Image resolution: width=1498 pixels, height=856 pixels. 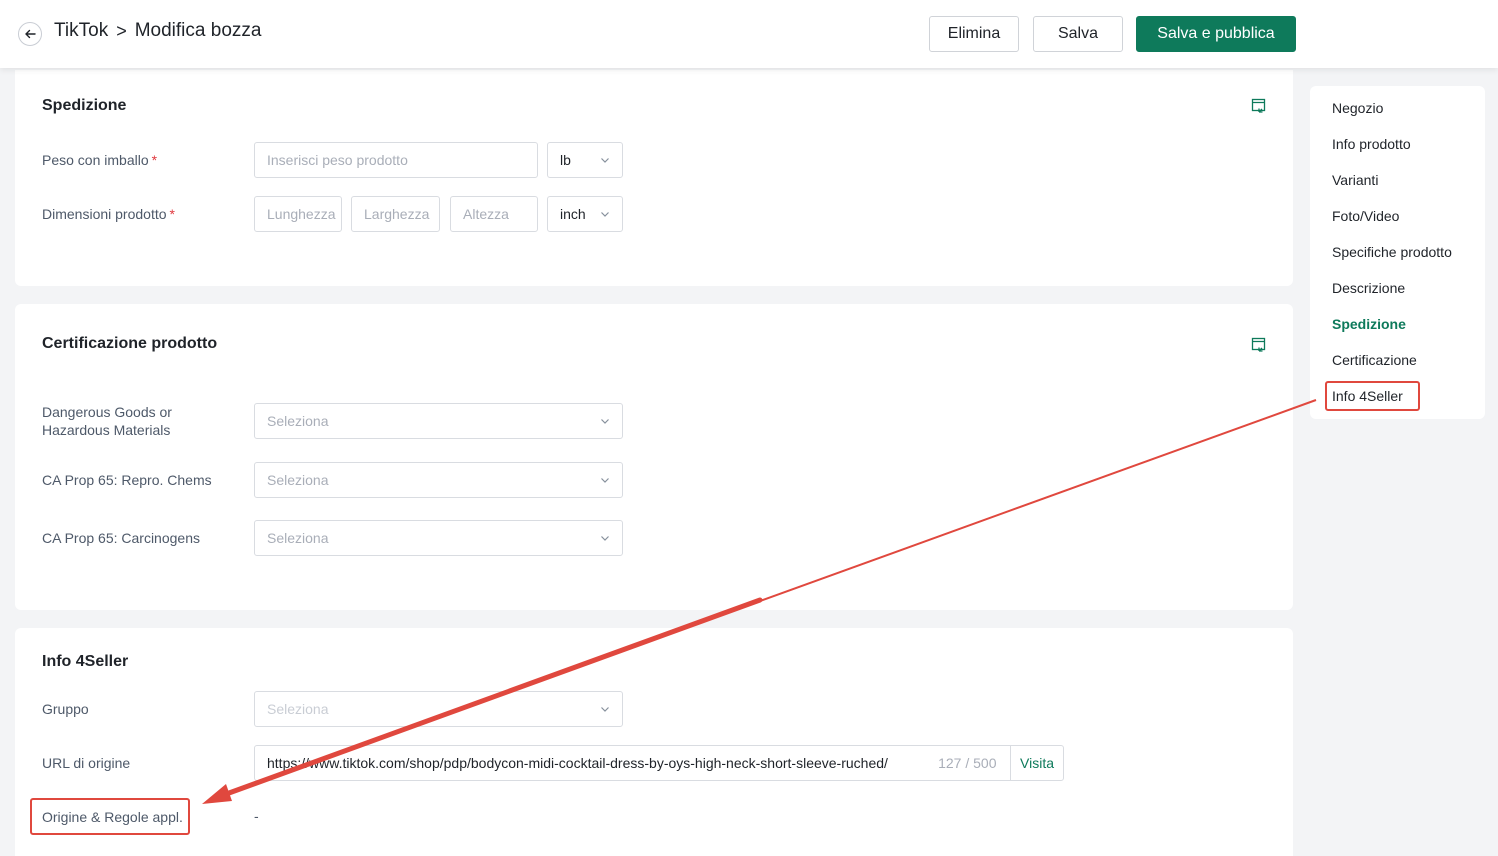 What do you see at coordinates (1078, 34) in the screenshot?
I see `save-button: Salva` at bounding box center [1078, 34].